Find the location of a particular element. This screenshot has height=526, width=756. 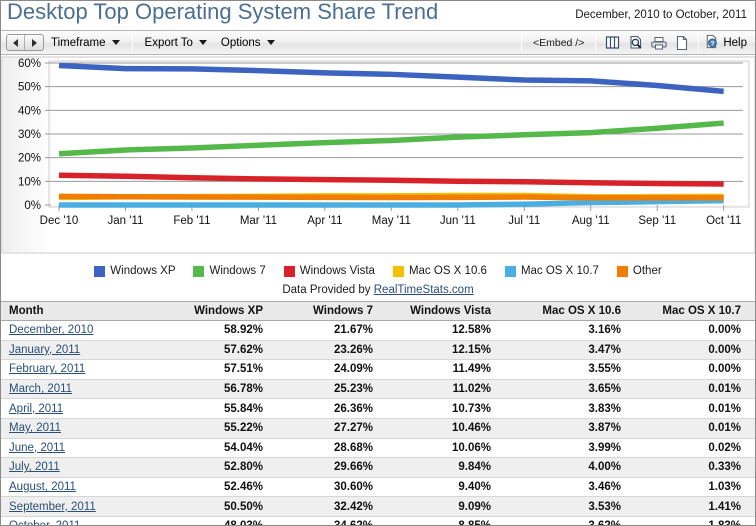

x-tick-label: Jan '11 is located at coordinates (126, 221).